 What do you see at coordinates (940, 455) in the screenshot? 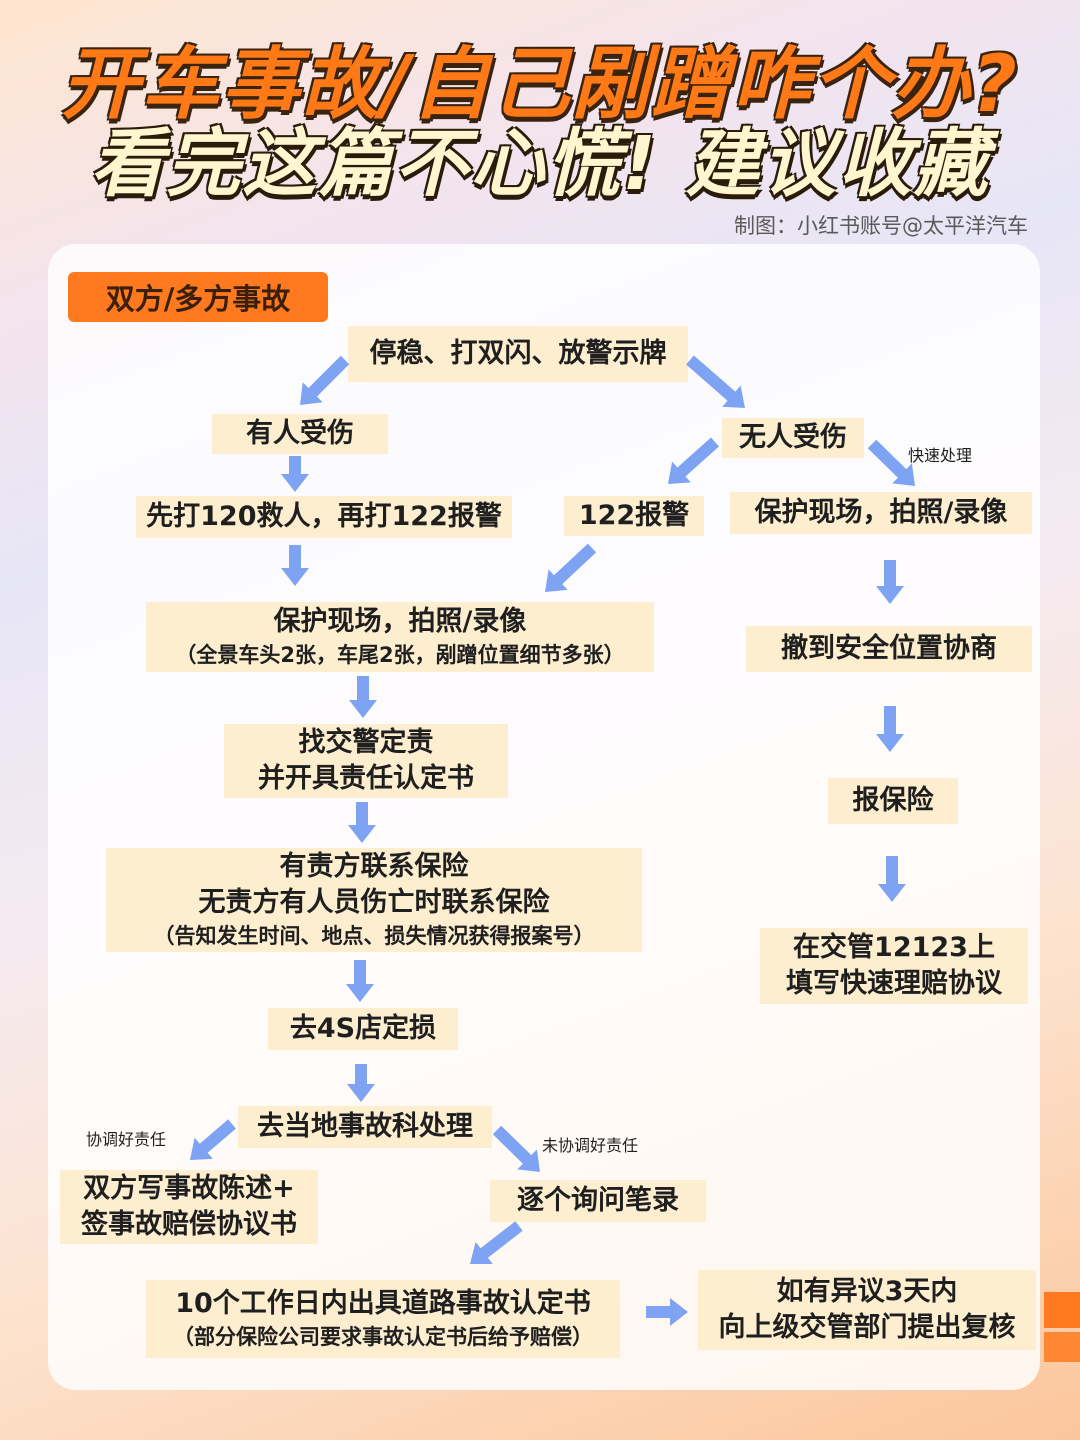
I see `note-quick: 快速处理` at bounding box center [940, 455].